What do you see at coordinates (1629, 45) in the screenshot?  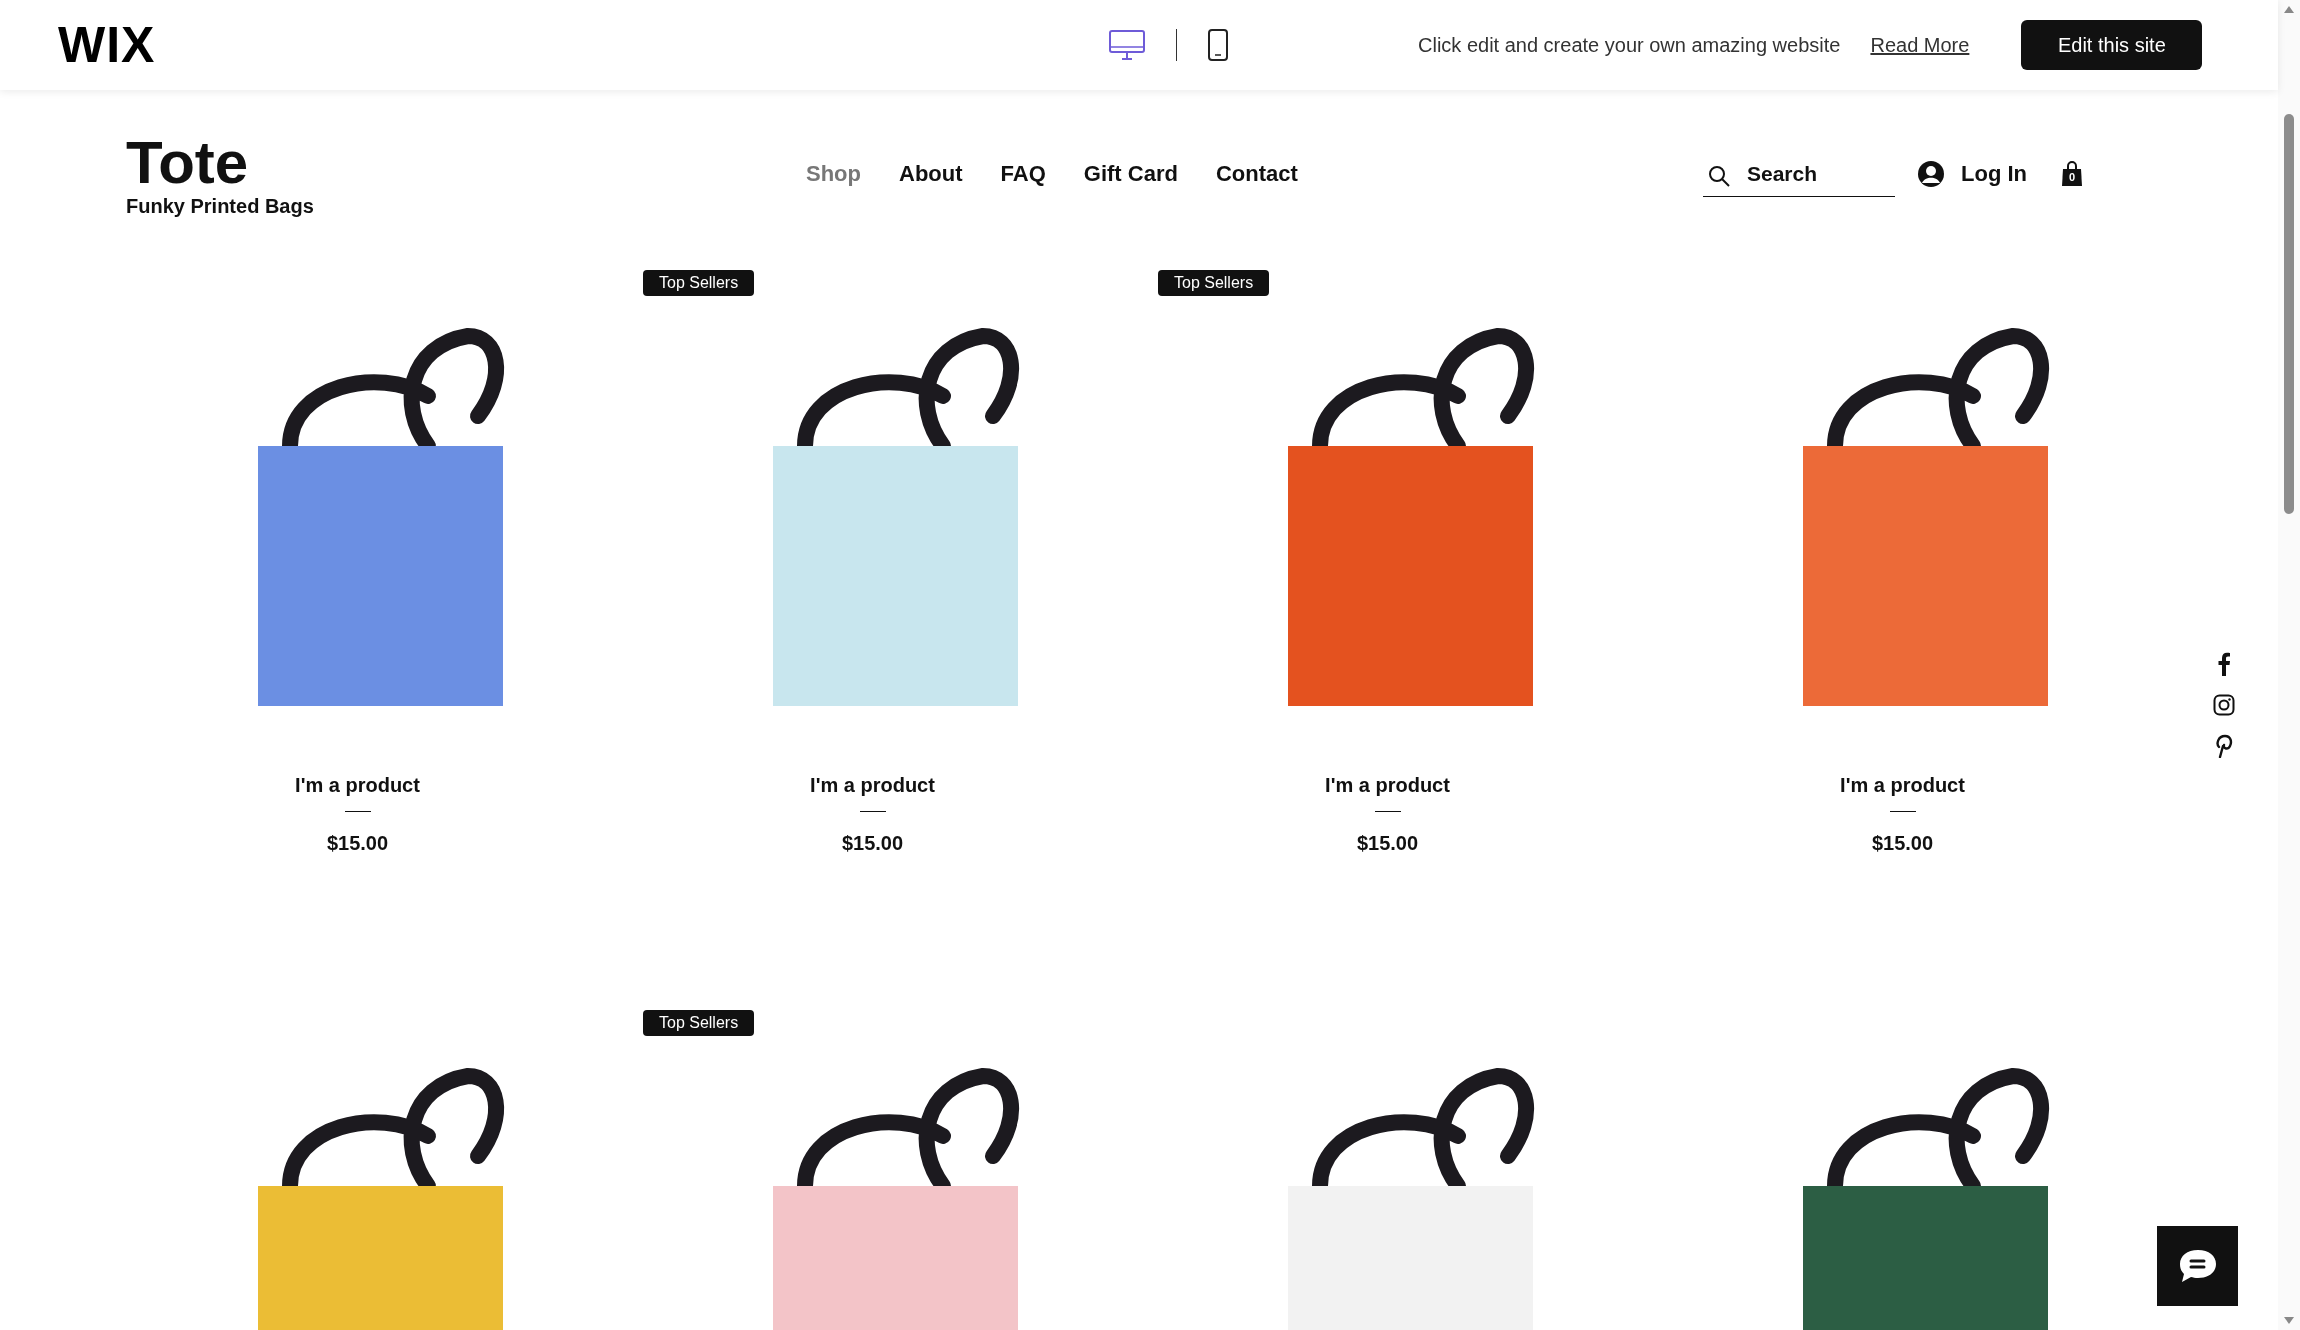 I see `promo-text: Click edit and create your own amazing website` at bounding box center [1629, 45].